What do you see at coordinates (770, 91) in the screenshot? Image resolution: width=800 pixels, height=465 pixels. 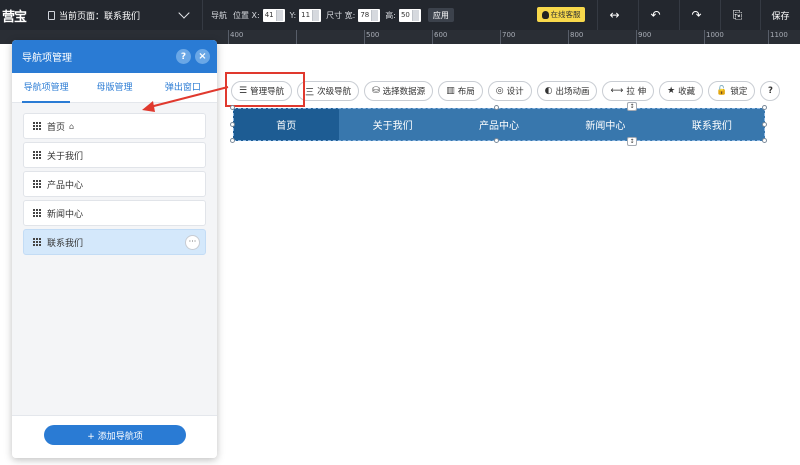 I see `help-button: ?` at bounding box center [770, 91].